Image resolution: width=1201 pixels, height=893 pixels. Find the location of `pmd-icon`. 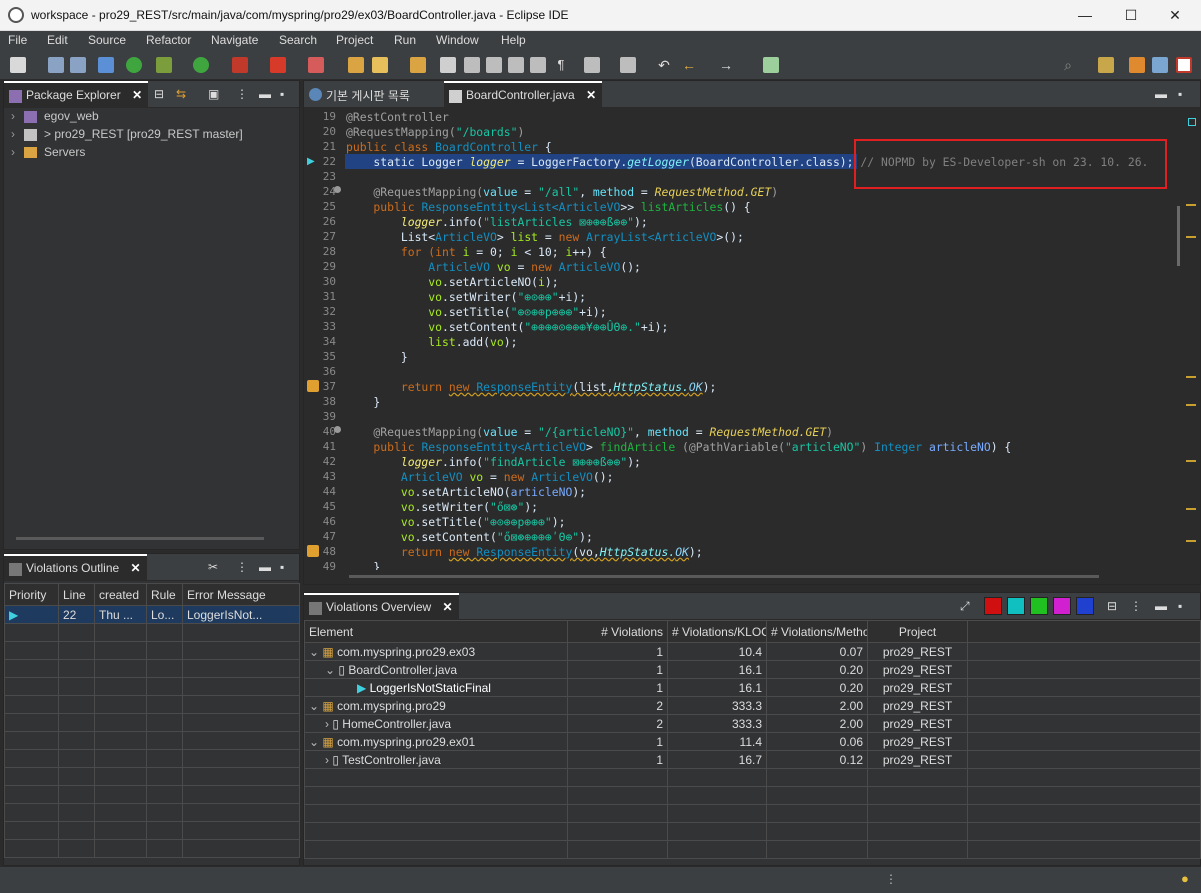

pmd-icon is located at coordinates (316, 65).